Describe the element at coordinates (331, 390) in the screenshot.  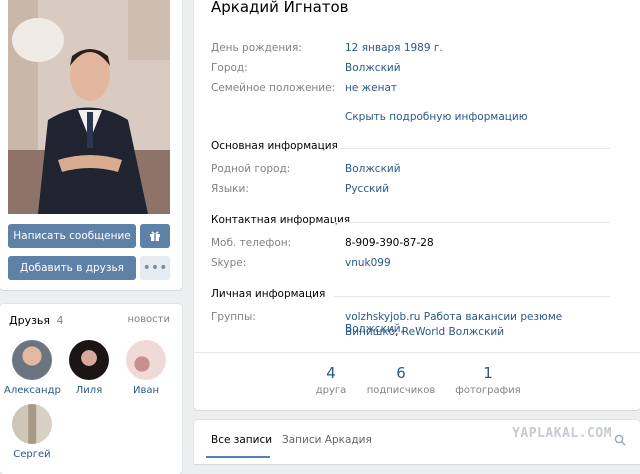
I see `counter-caption: друга` at that location.